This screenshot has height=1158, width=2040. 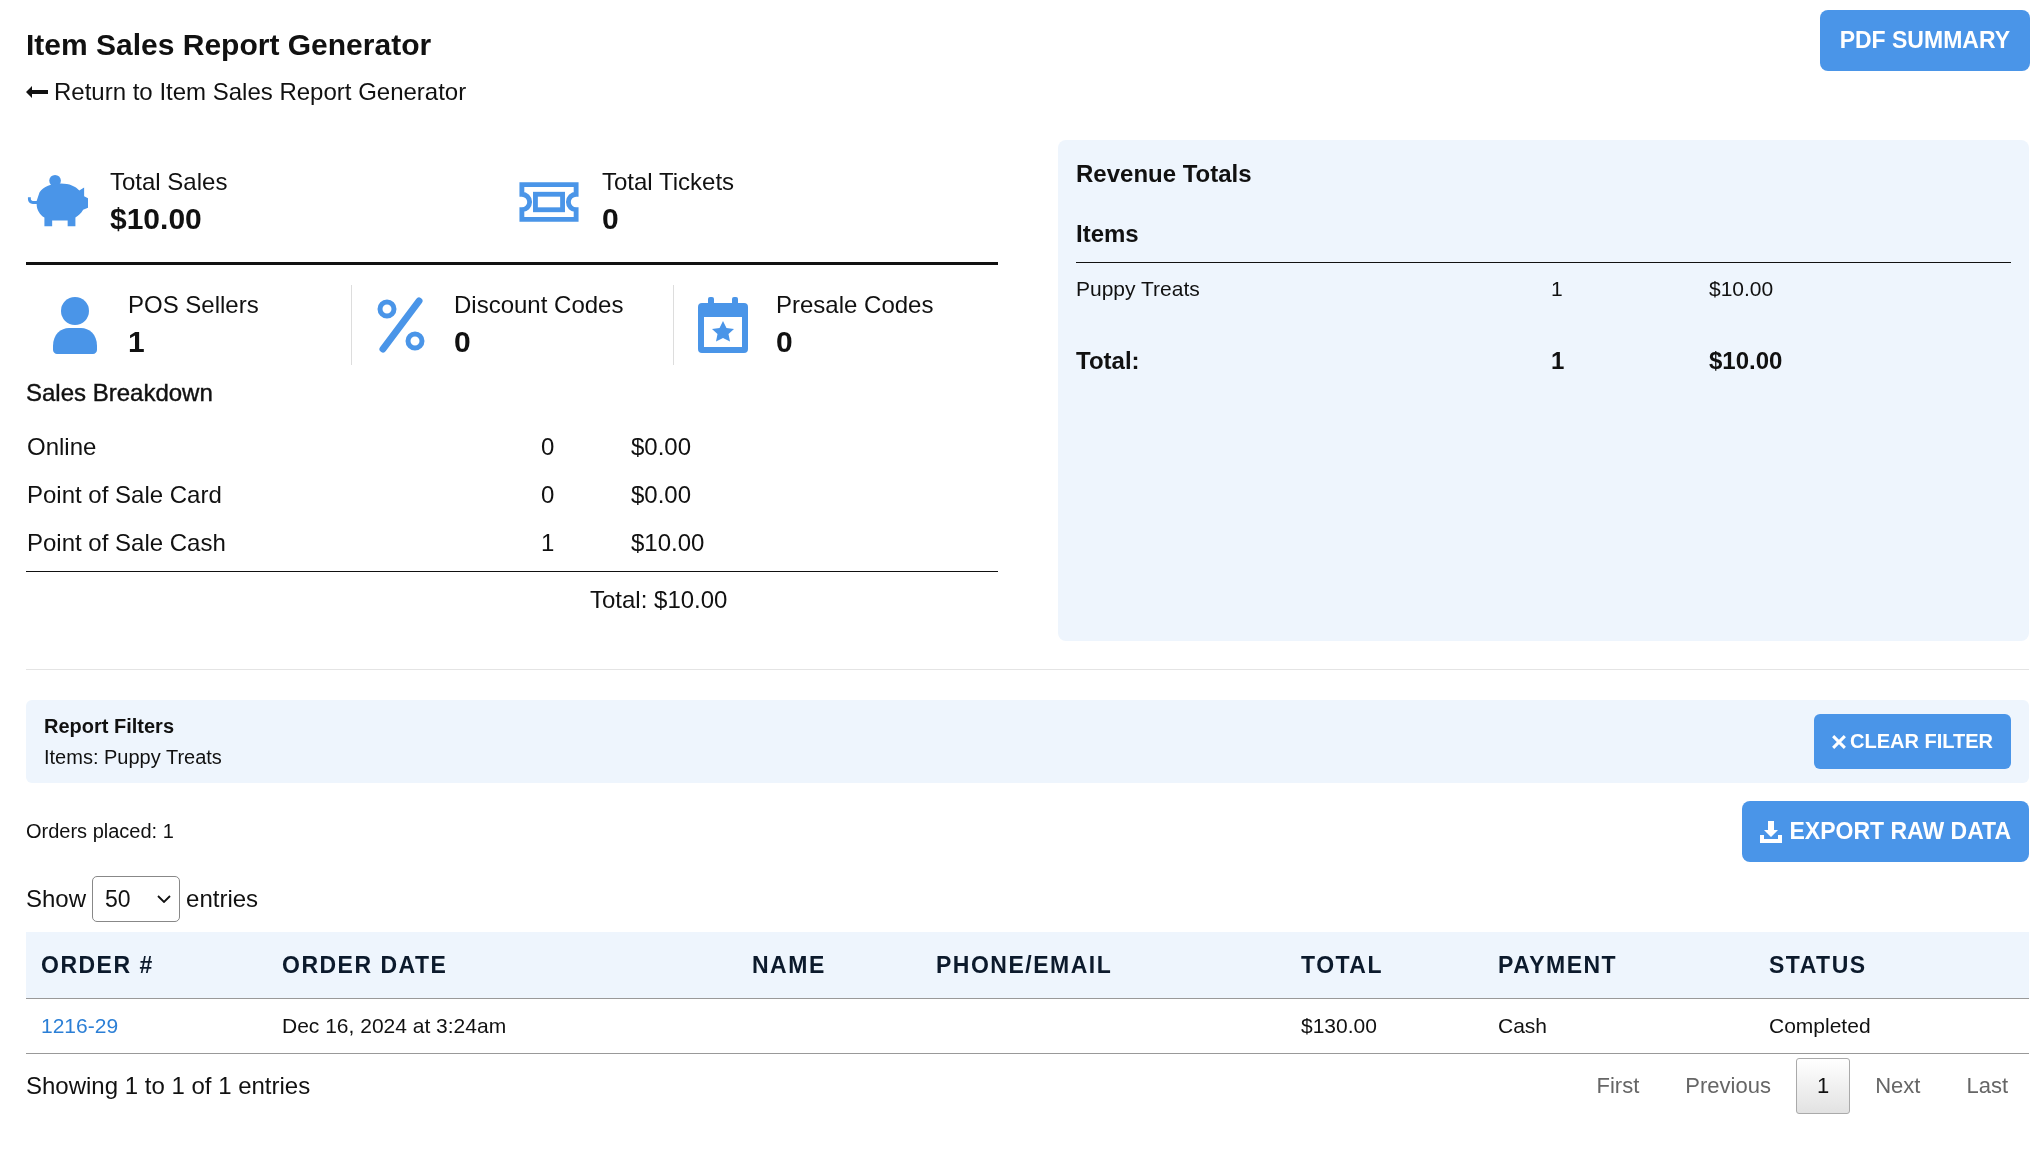 I want to click on download-icon, so click(x=1770, y=831).